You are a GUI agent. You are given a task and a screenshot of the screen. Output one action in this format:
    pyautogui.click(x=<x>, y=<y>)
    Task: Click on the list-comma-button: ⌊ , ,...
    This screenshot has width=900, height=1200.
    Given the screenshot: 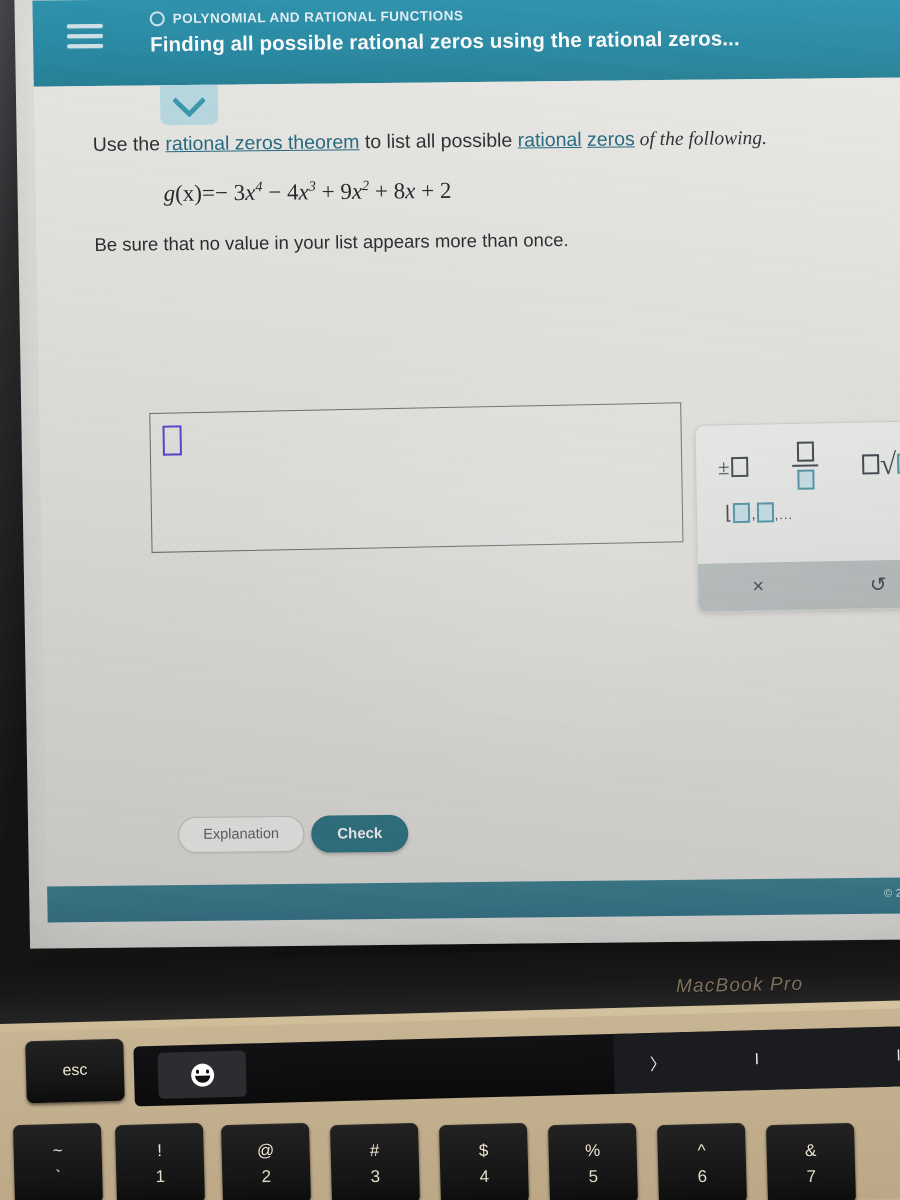 What is the action you would take?
    pyautogui.click(x=759, y=513)
    